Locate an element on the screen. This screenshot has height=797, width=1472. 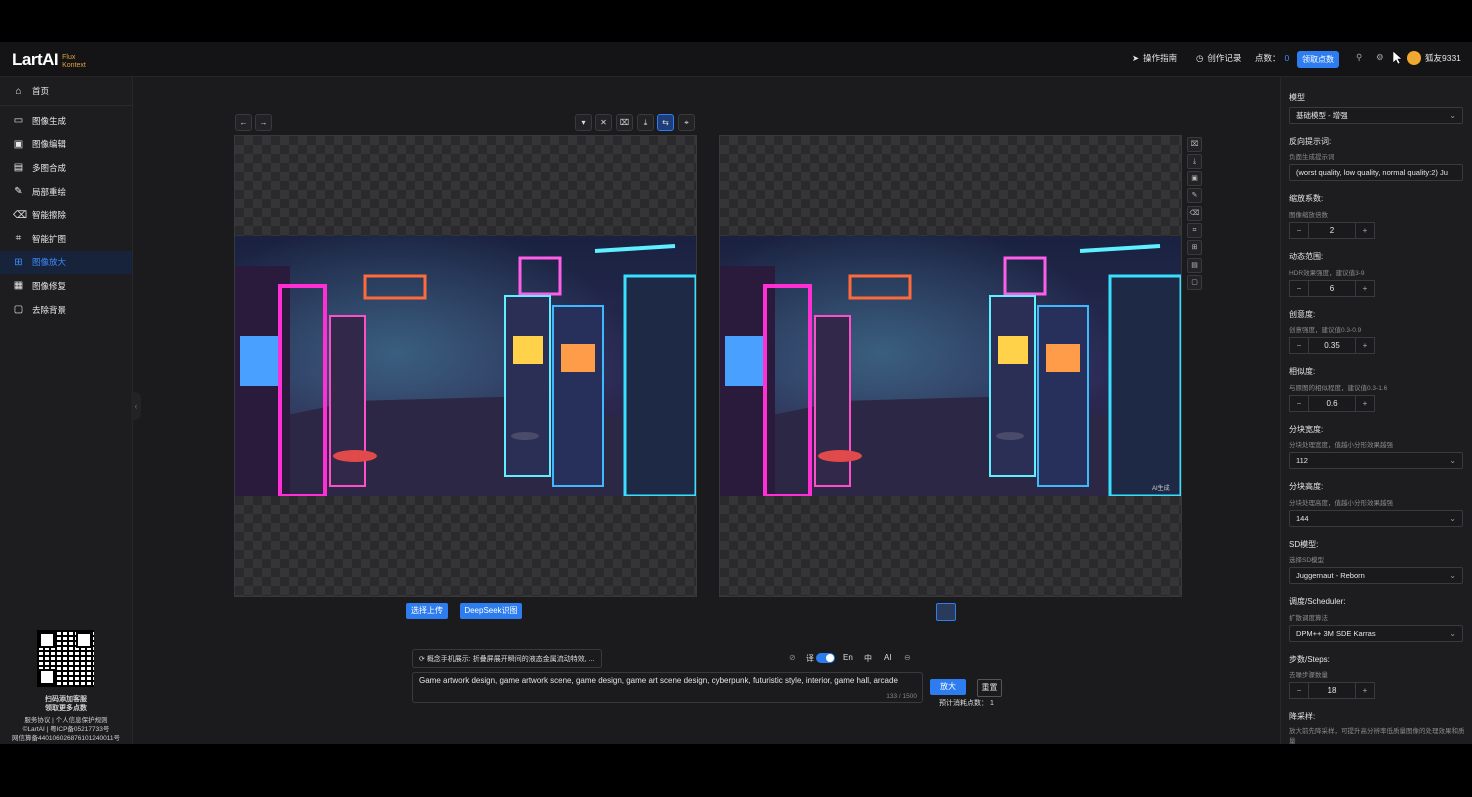
claim-points-button: 领取点数 is located at coordinates (1318, 59).